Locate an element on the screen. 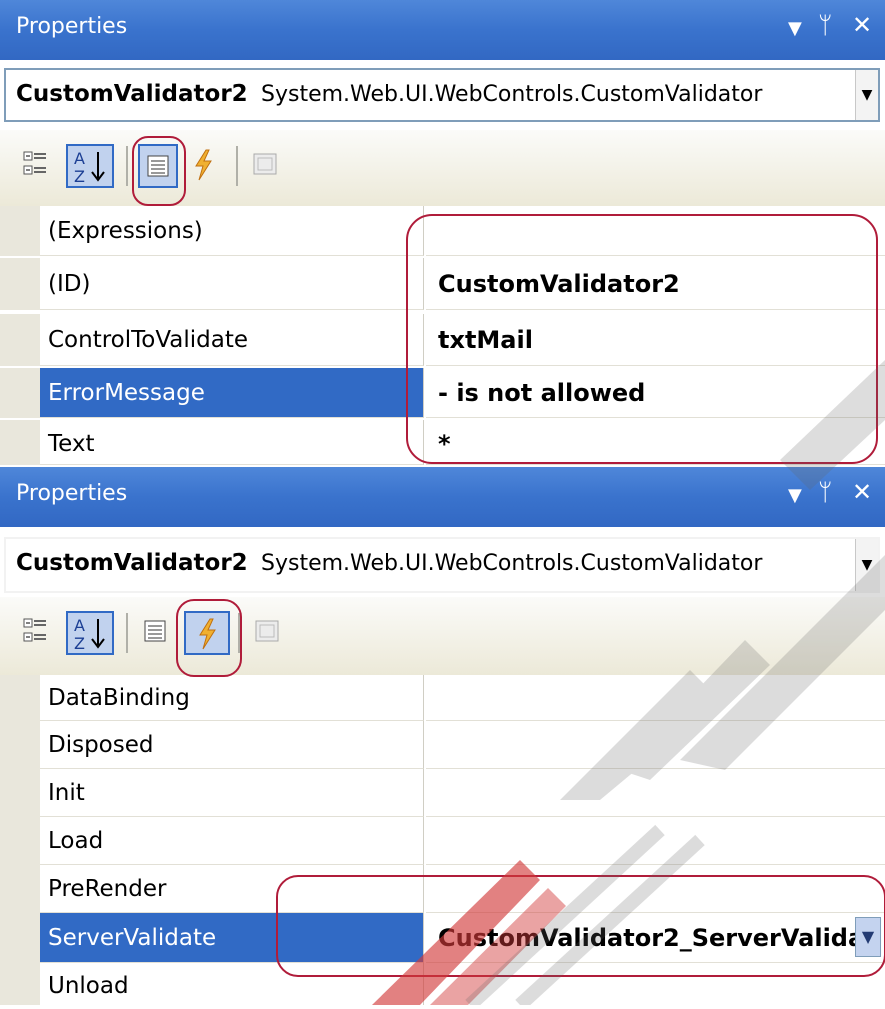  event-name: PreRender is located at coordinates (232, 889).